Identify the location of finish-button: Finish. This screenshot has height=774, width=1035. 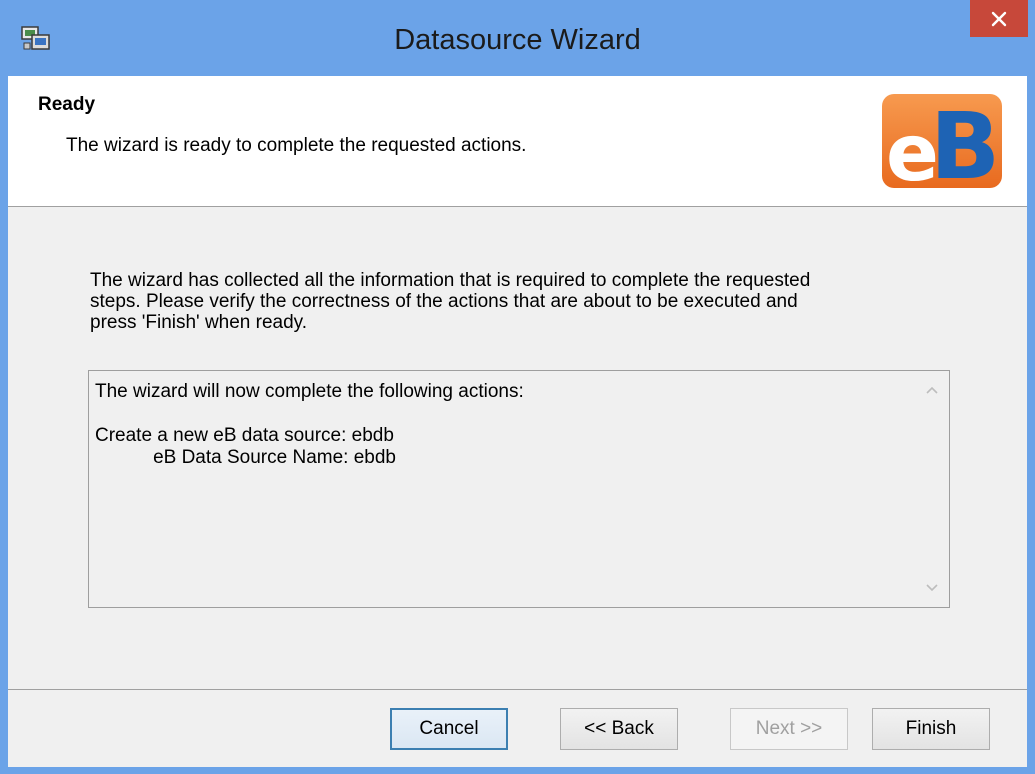
(931, 729).